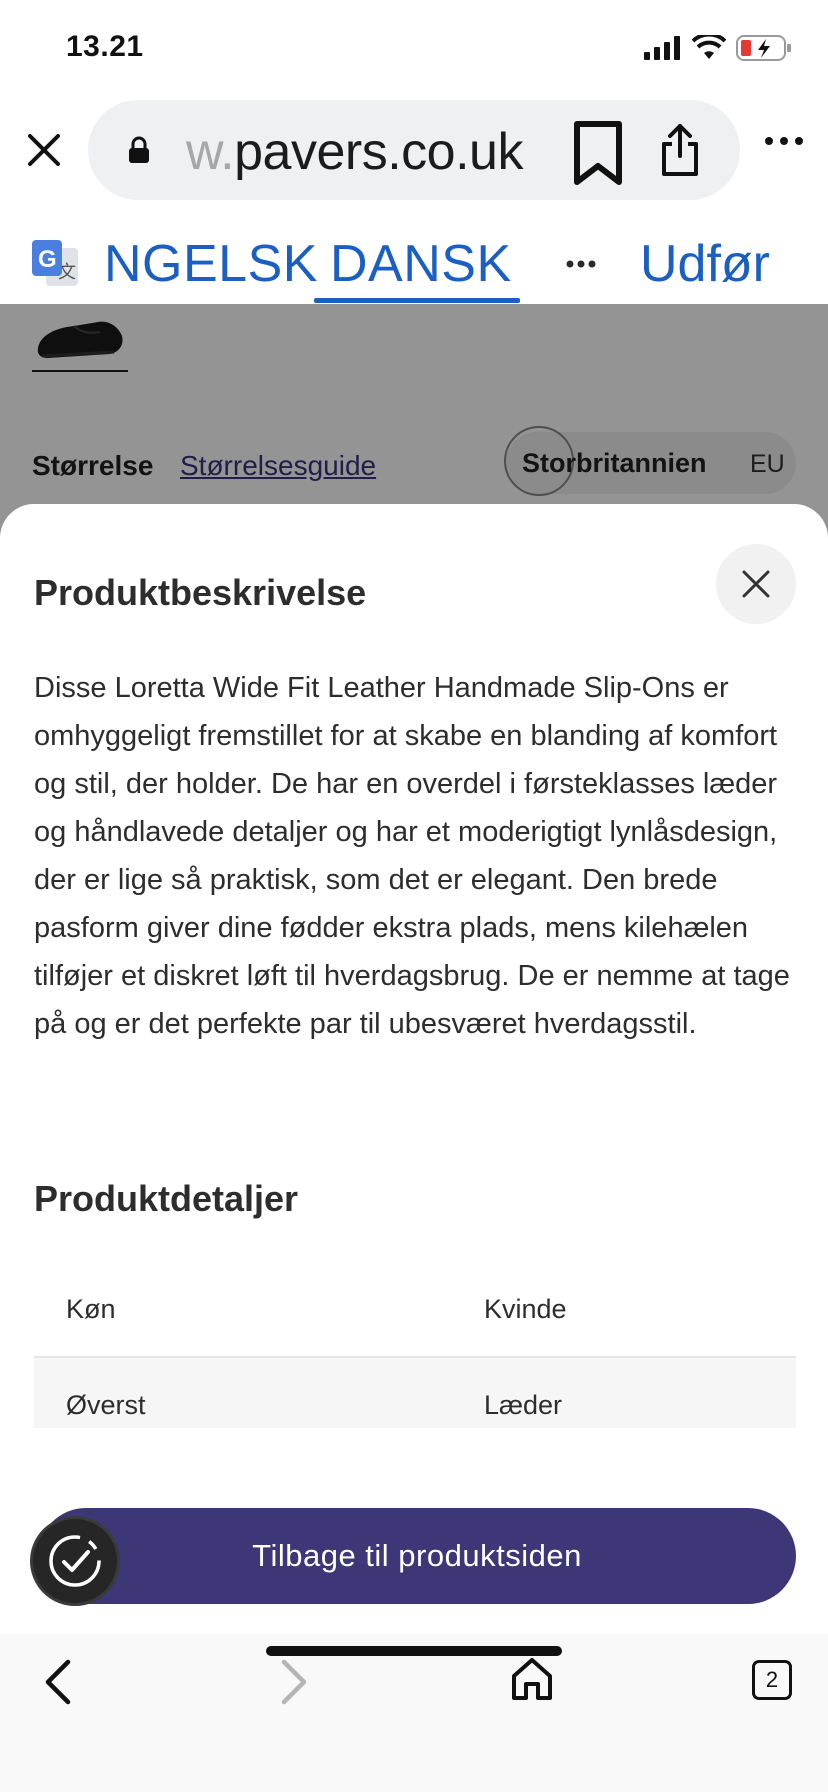 This screenshot has height=1792, width=828. What do you see at coordinates (106, 1405) in the screenshot?
I see `detail-key: Øverst` at bounding box center [106, 1405].